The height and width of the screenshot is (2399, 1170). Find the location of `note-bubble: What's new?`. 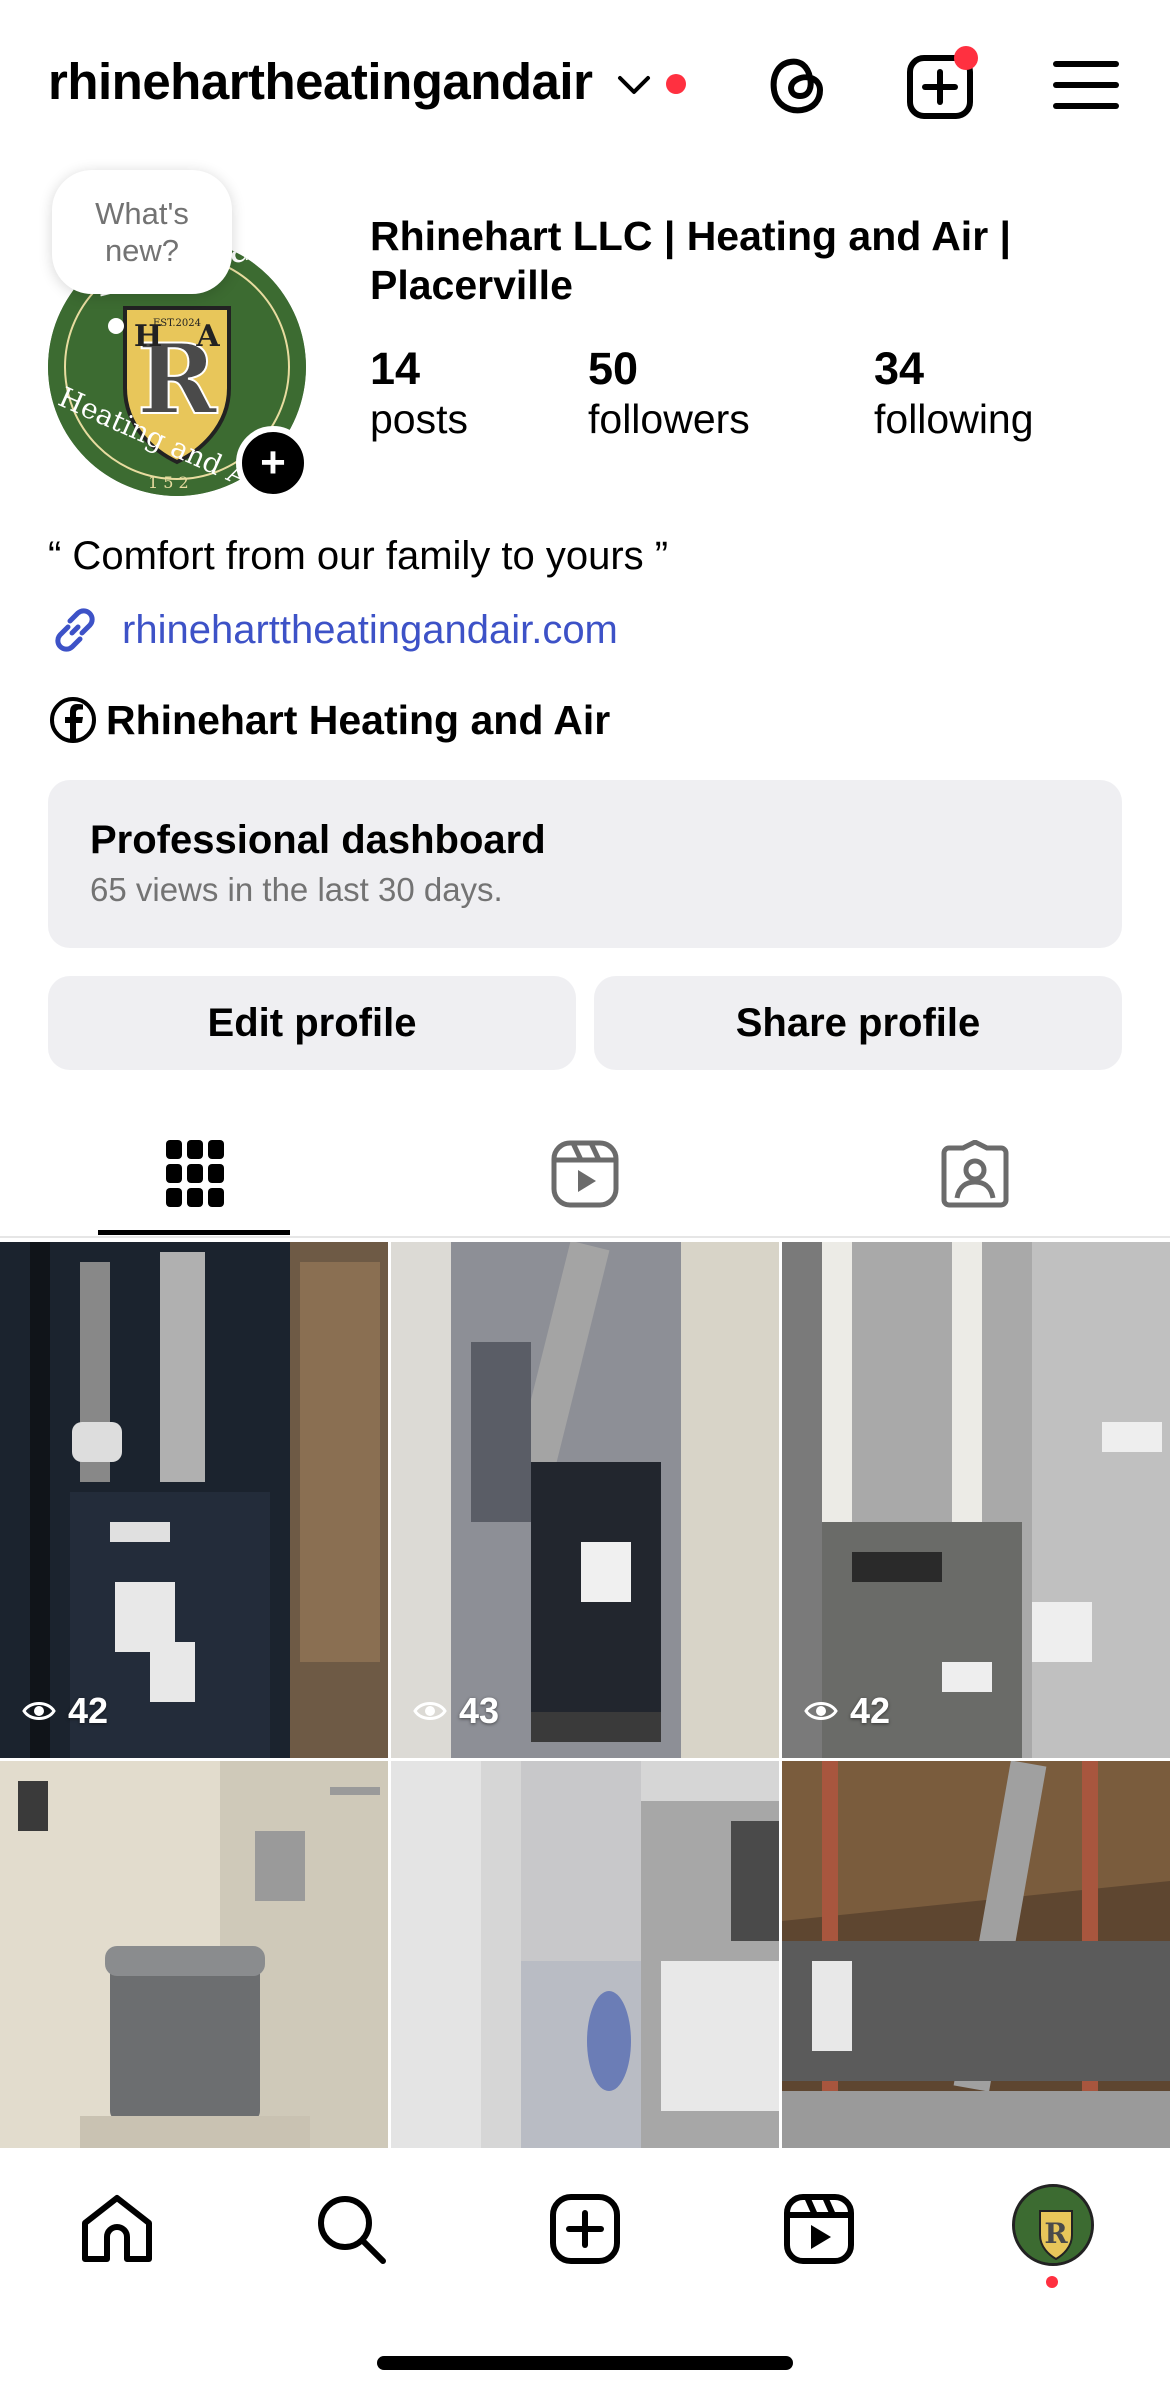

note-bubble: What's new? is located at coordinates (142, 232).